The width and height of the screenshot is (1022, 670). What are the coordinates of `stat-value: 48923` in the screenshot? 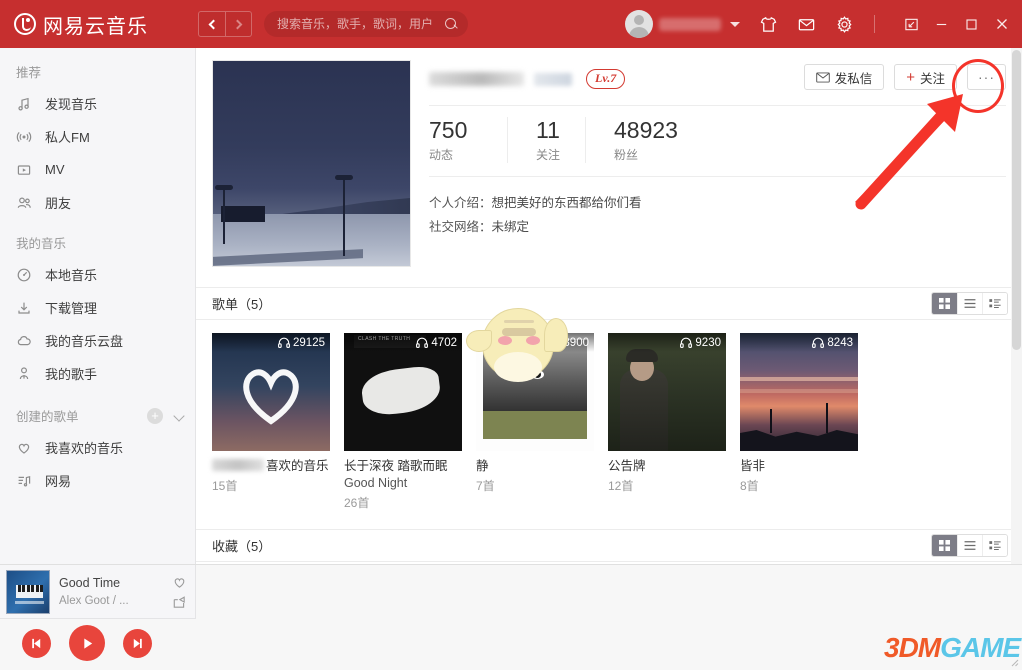 It's located at (646, 130).